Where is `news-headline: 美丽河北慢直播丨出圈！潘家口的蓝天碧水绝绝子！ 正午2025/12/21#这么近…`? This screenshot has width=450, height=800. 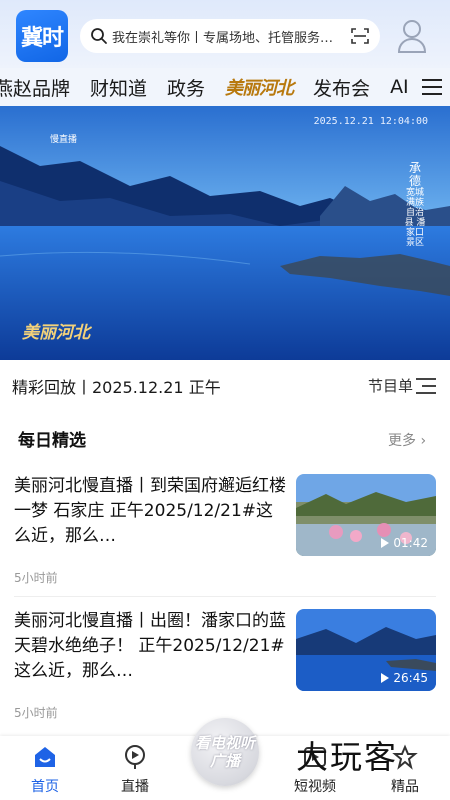
news-headline: 美丽河北慢直播丨出圈！潘家口的蓝天碧水绝绝子！ 正午2025/12/21#这么近… is located at coordinates (152, 646).